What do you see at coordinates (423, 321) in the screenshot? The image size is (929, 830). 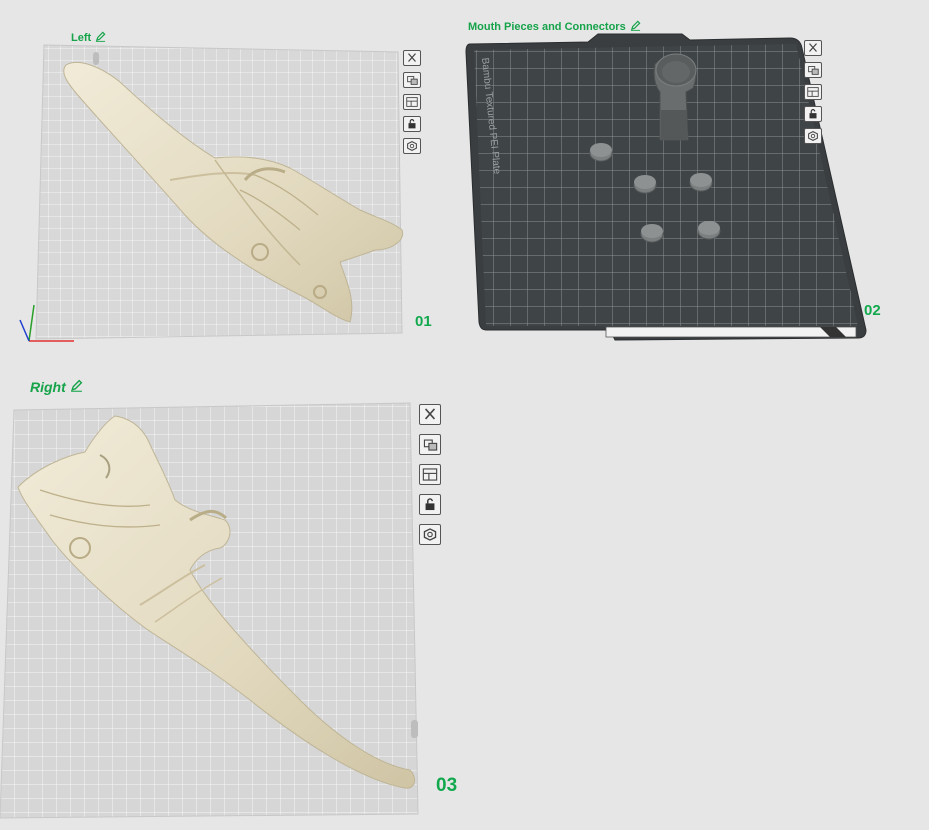 I see `plate-1-number: 01` at bounding box center [423, 321].